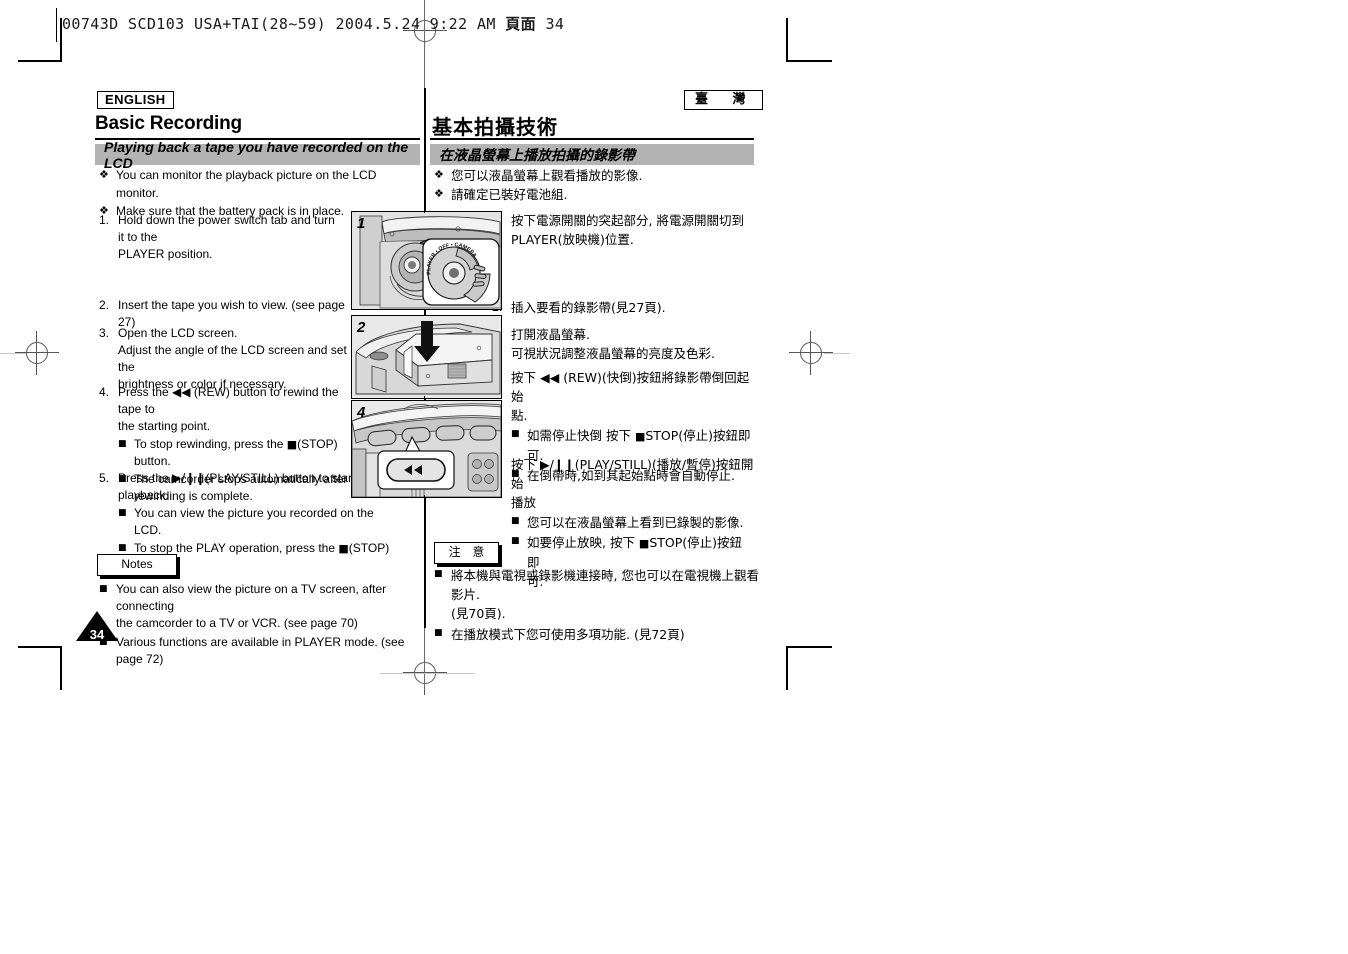 The width and height of the screenshot is (1348, 954). I want to click on note-line: 將本機與電視或錄影機連接時, 您也可以在電視機上觀看影片., so click(605, 585).